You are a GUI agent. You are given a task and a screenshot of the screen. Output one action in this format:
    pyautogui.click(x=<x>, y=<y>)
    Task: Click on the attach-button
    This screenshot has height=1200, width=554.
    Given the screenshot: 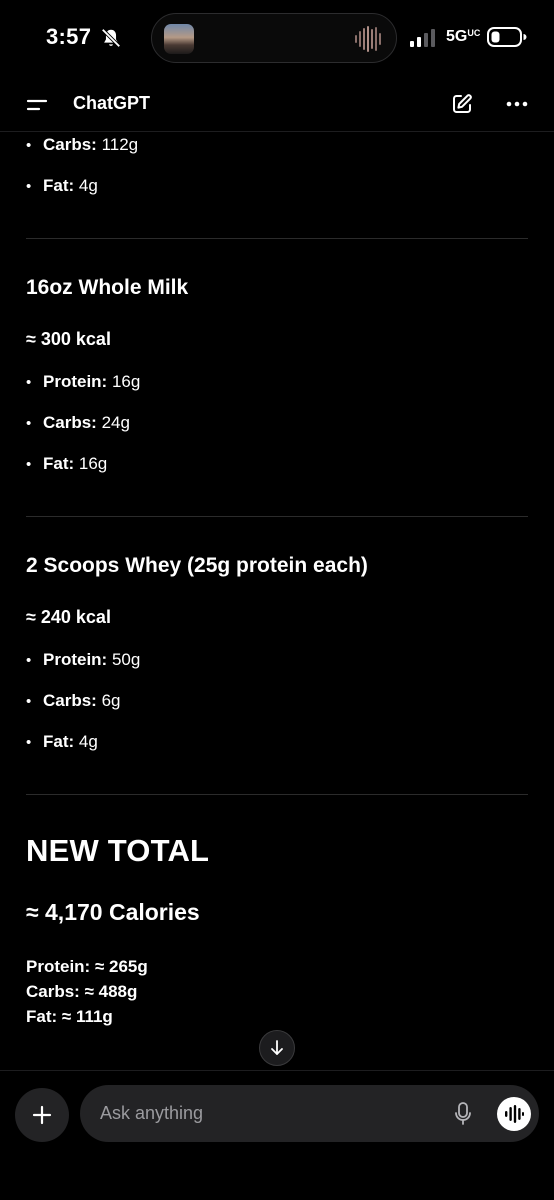 What is the action you would take?
    pyautogui.click(x=42, y=1115)
    